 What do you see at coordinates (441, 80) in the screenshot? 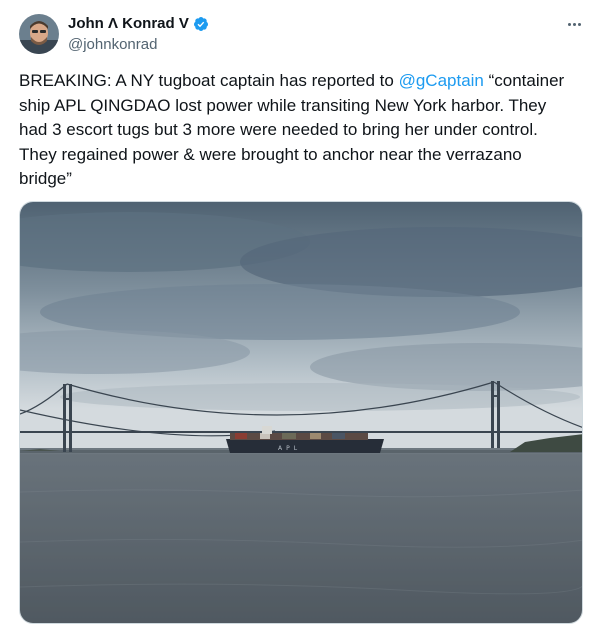
I see `mention-link: @gCaptain` at bounding box center [441, 80].